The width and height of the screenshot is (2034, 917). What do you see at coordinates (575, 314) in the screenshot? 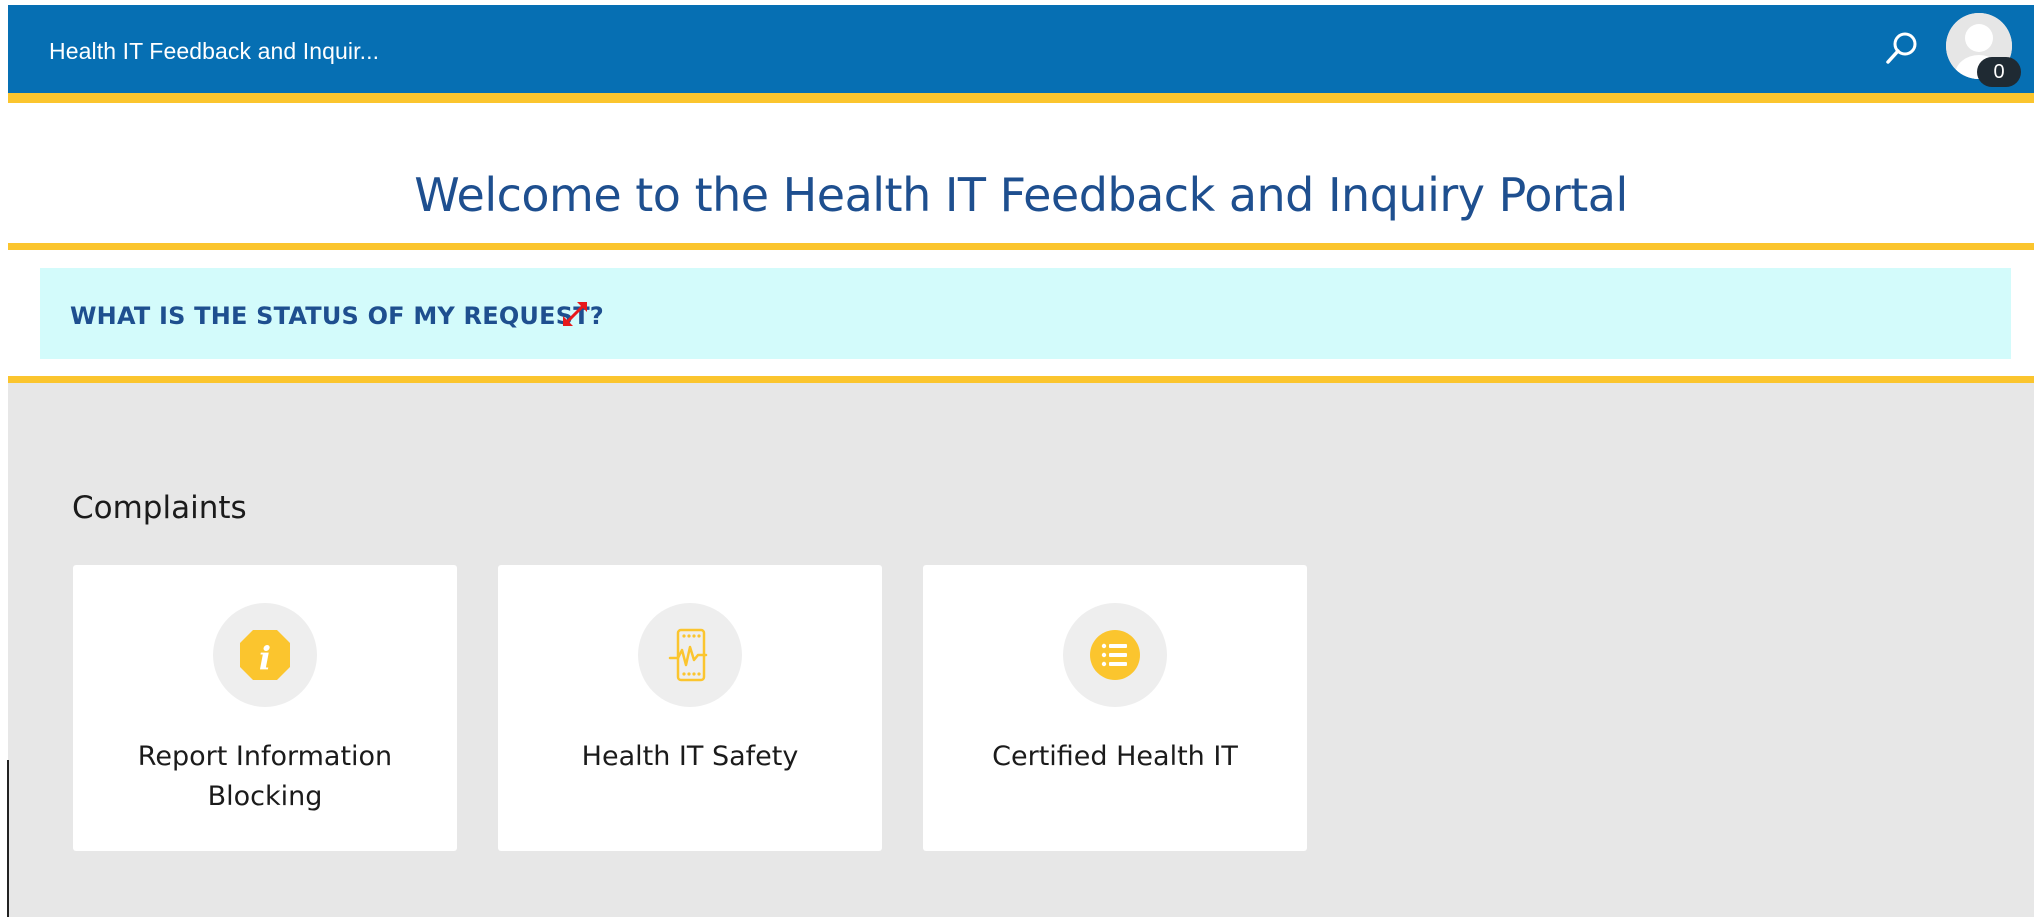
I see `expand-arrows-icon` at bounding box center [575, 314].